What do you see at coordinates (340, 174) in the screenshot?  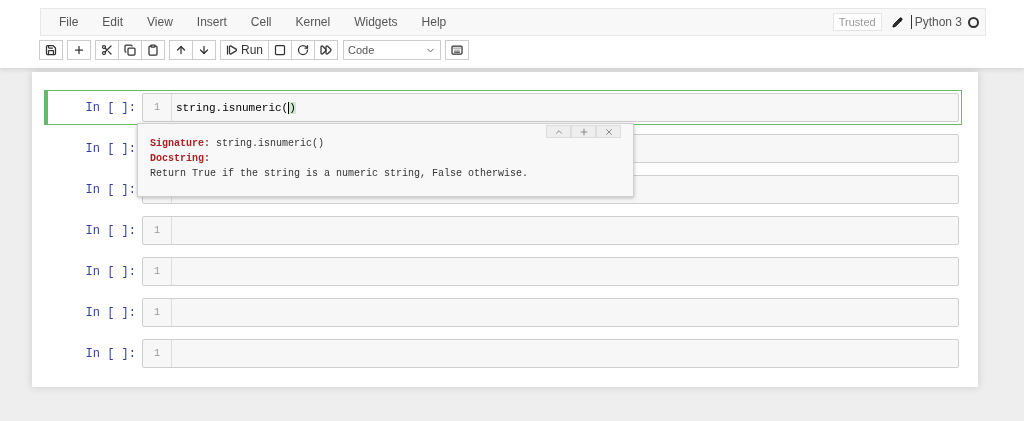 I see `docstring-text: Return True if the string is a numeric string, False otherwise.` at bounding box center [340, 174].